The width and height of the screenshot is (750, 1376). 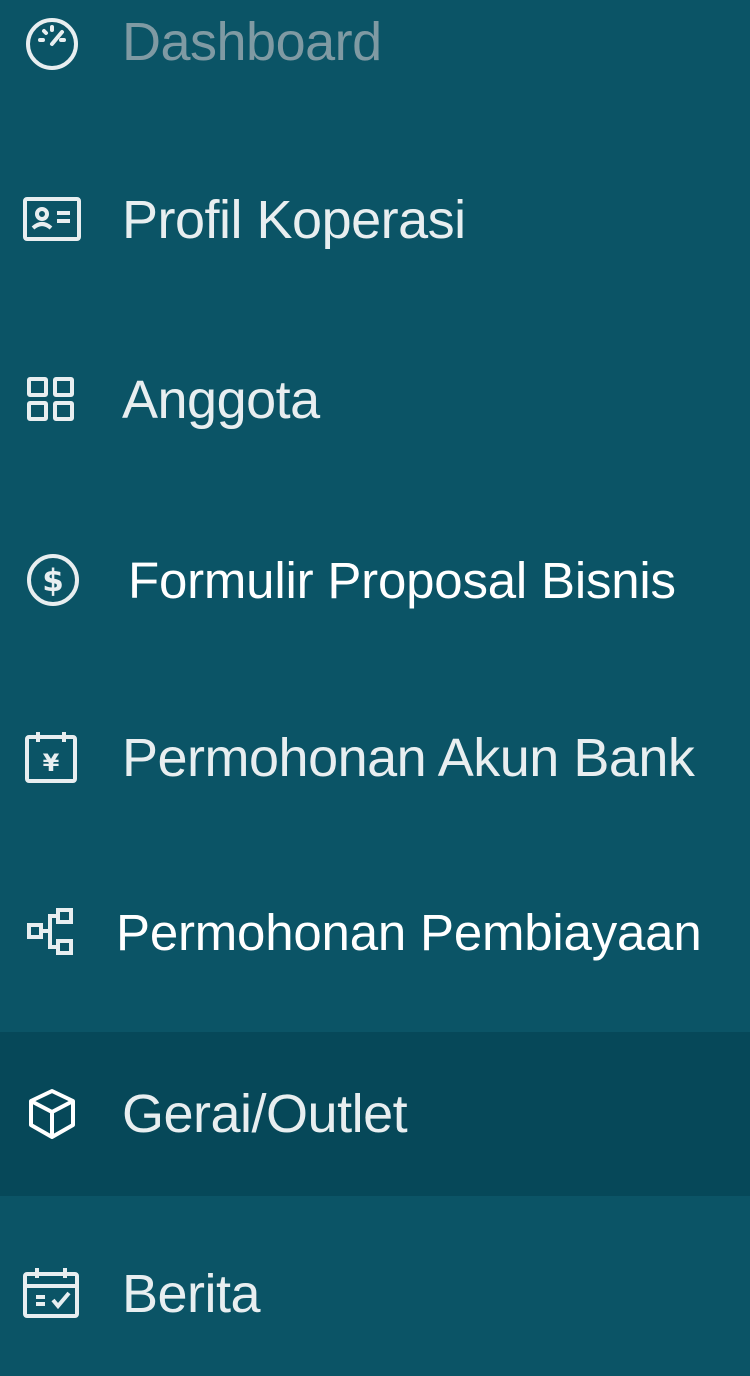 I want to click on sidebar-item-formulir-proposal-bisnis: $ Formulir Proposal Bisnis, so click(x=375, y=580).